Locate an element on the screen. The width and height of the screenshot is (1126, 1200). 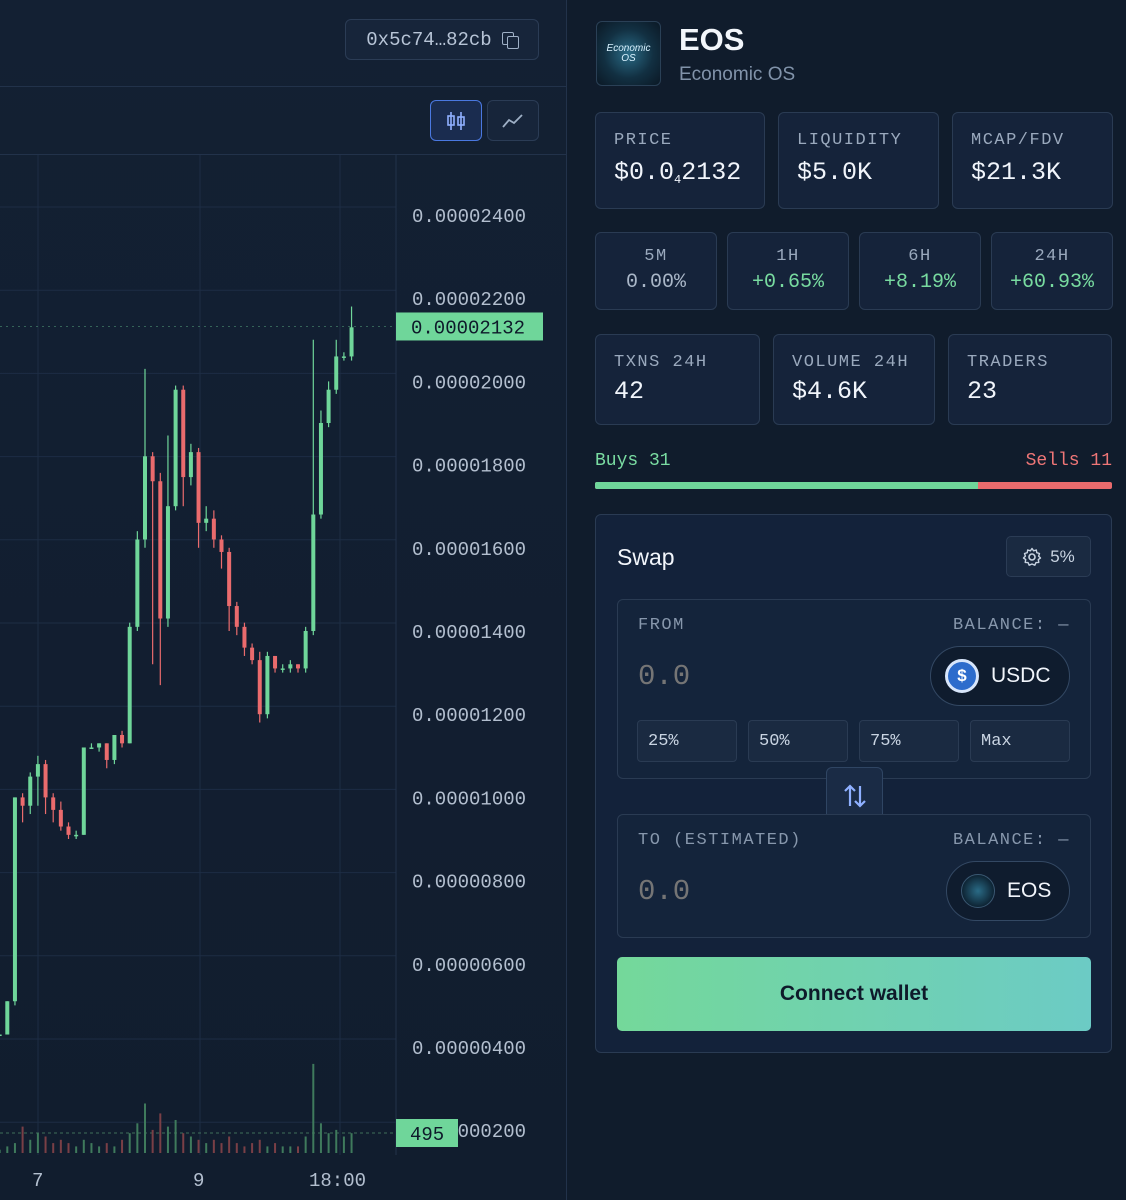
line-chart-icon is located at coordinates (512, 120).